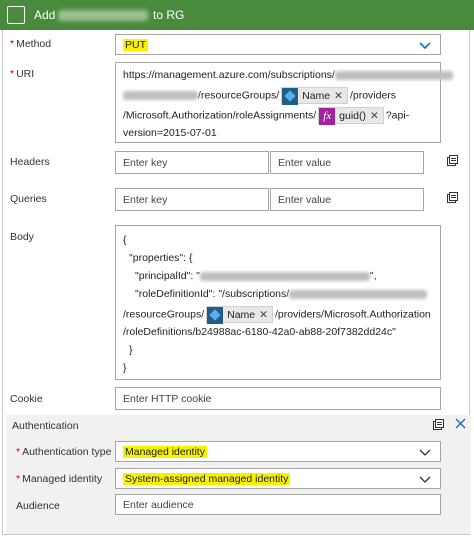 The width and height of the screenshot is (474, 537). I want to click on headers-key-input: Enter key, so click(192, 162).